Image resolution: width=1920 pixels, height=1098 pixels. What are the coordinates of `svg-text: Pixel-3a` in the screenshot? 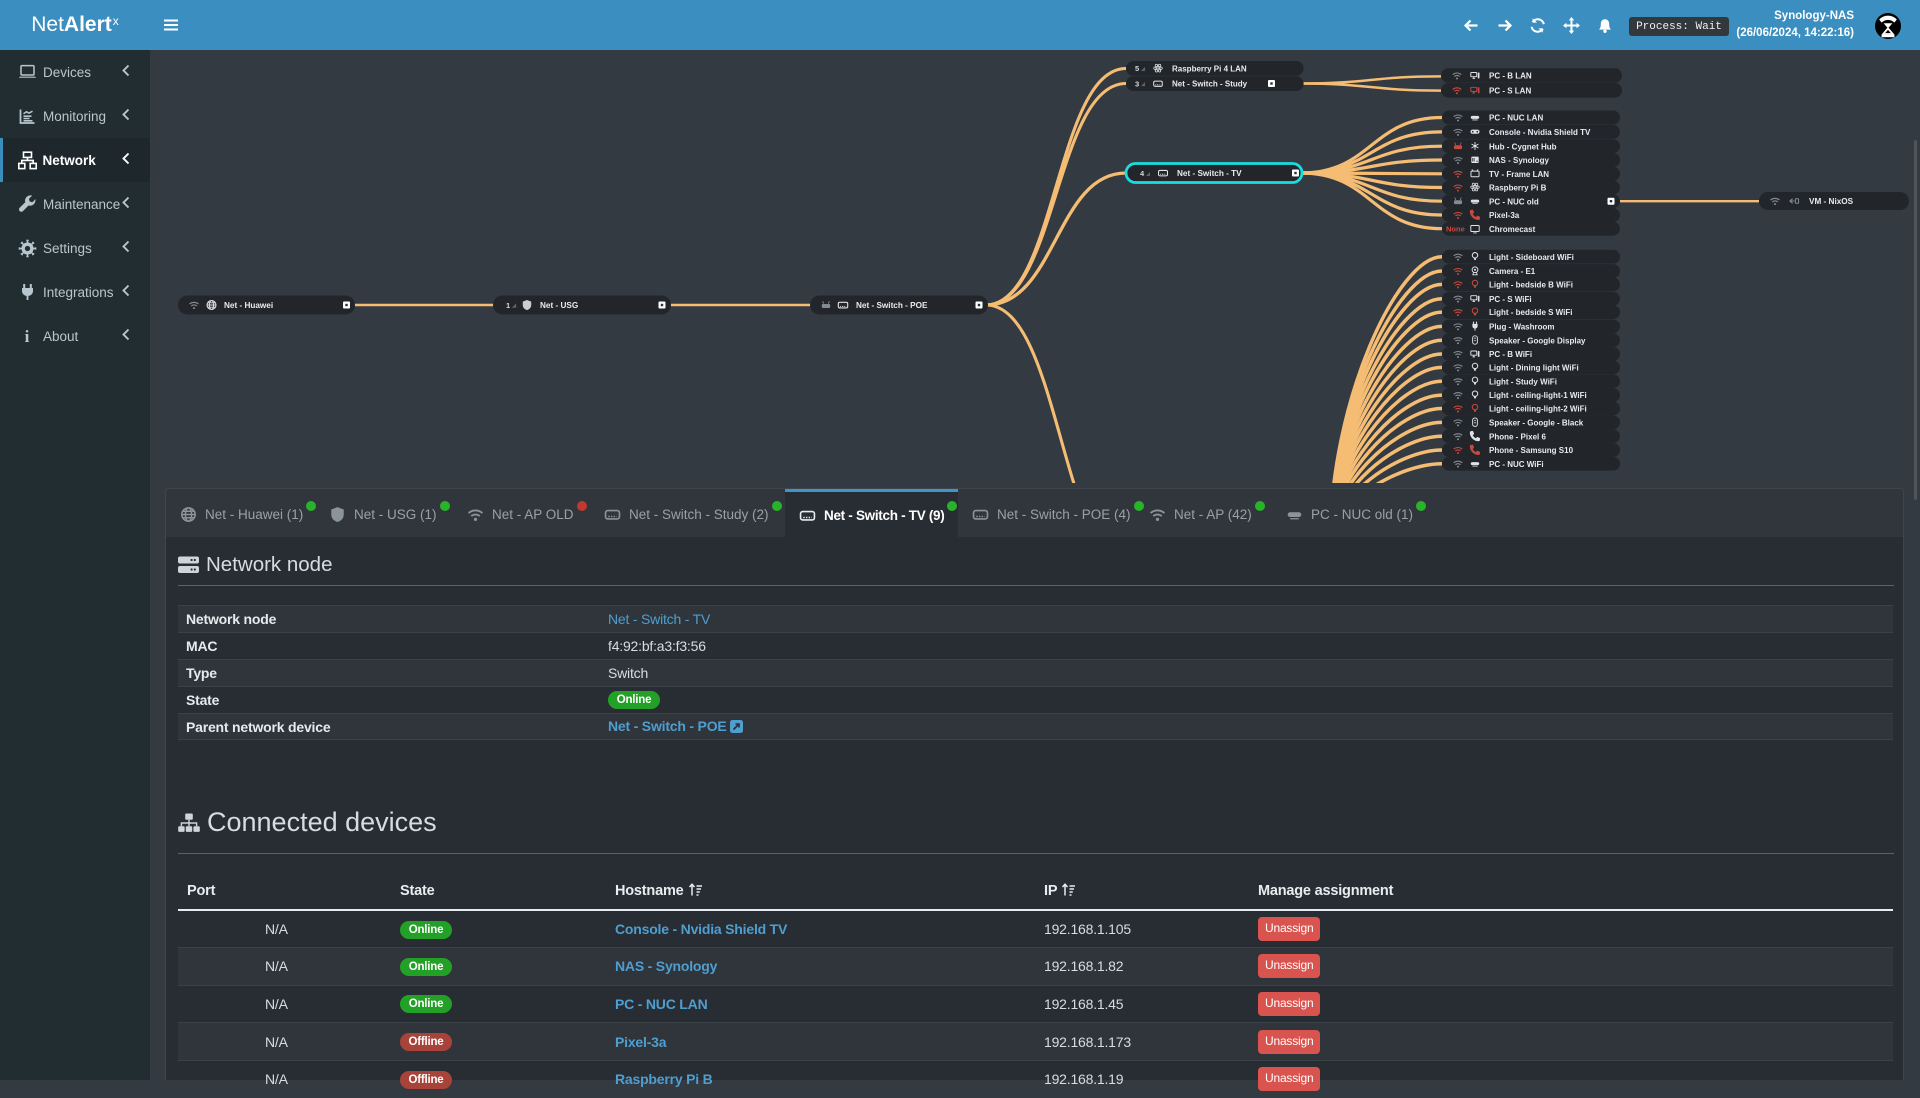 It's located at (1504, 215).